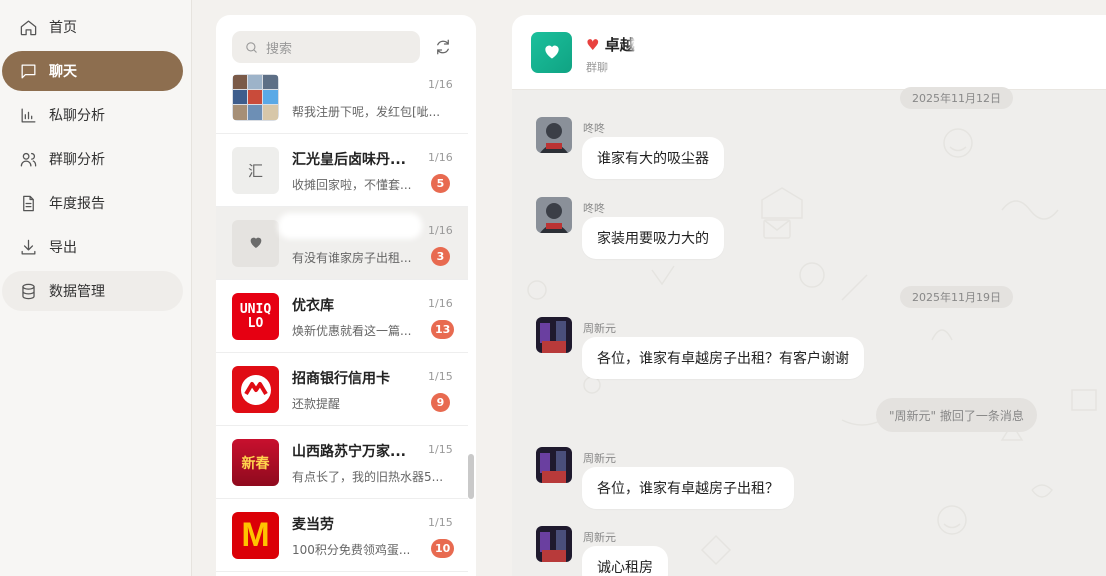 The image size is (1106, 576). I want to click on nav-annual-report: 年度报告, so click(92, 203).